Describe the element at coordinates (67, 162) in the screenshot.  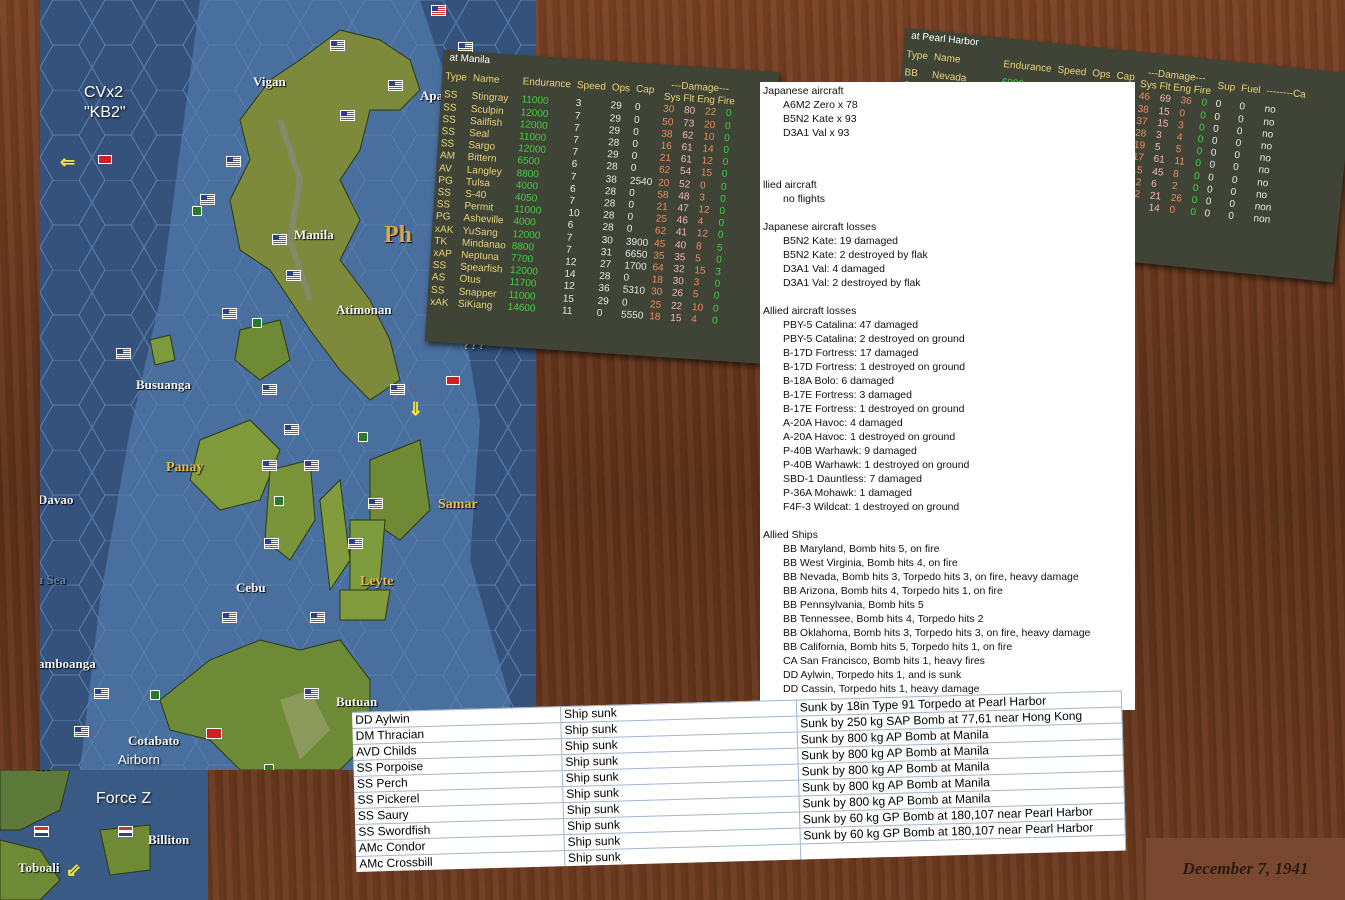
I see `fleet-movement-arrow-icon: ⇐` at that location.